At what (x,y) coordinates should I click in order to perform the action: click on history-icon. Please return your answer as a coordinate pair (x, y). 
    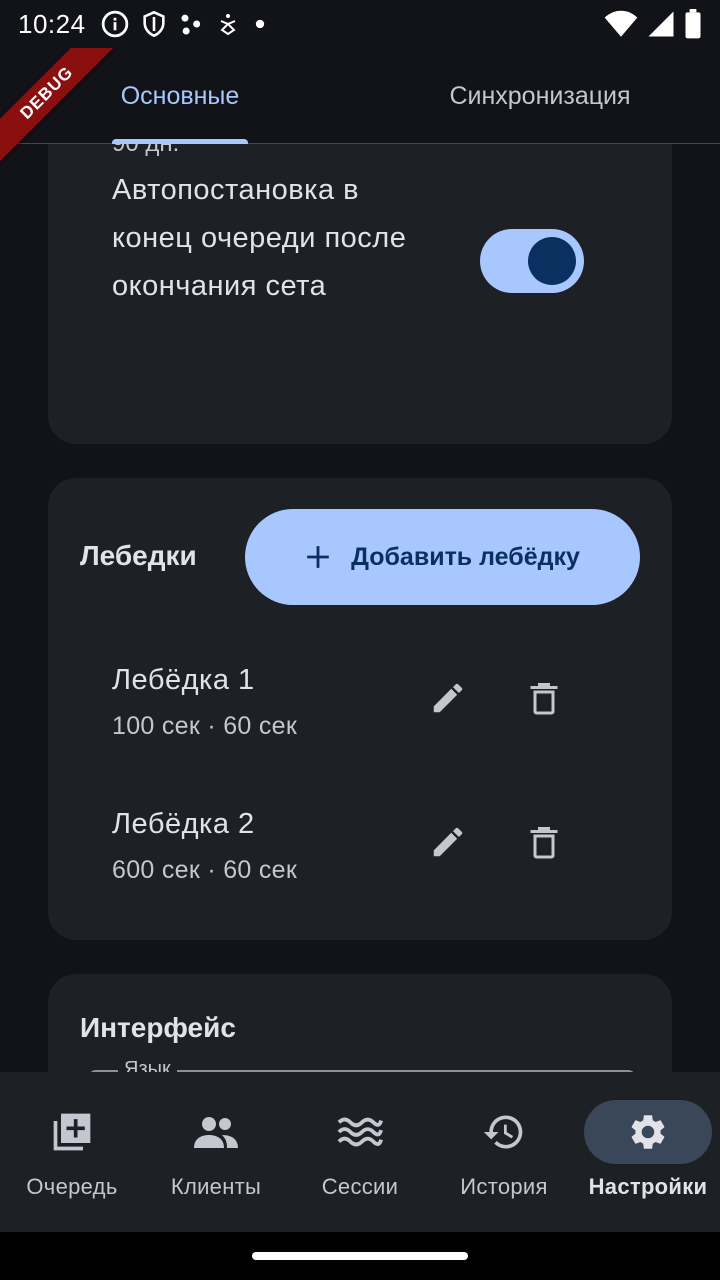
    Looking at the image, I should click on (503, 1132).